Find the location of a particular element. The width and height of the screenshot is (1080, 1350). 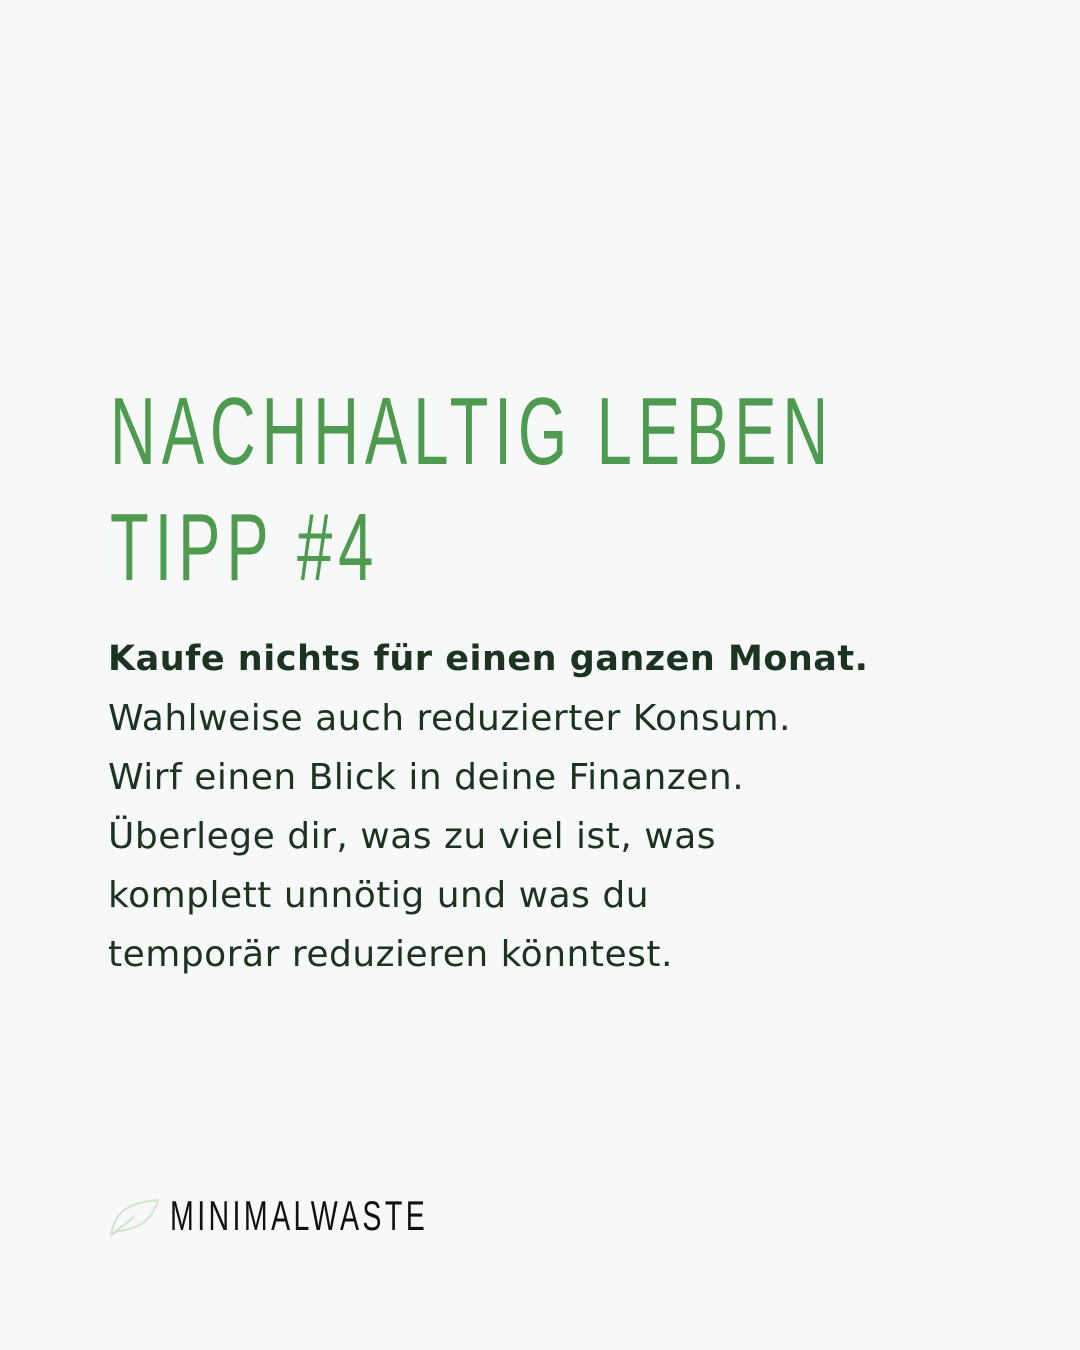

tip-line: Wirf einen Blick in deine Finanzen. is located at coordinates (426, 777).